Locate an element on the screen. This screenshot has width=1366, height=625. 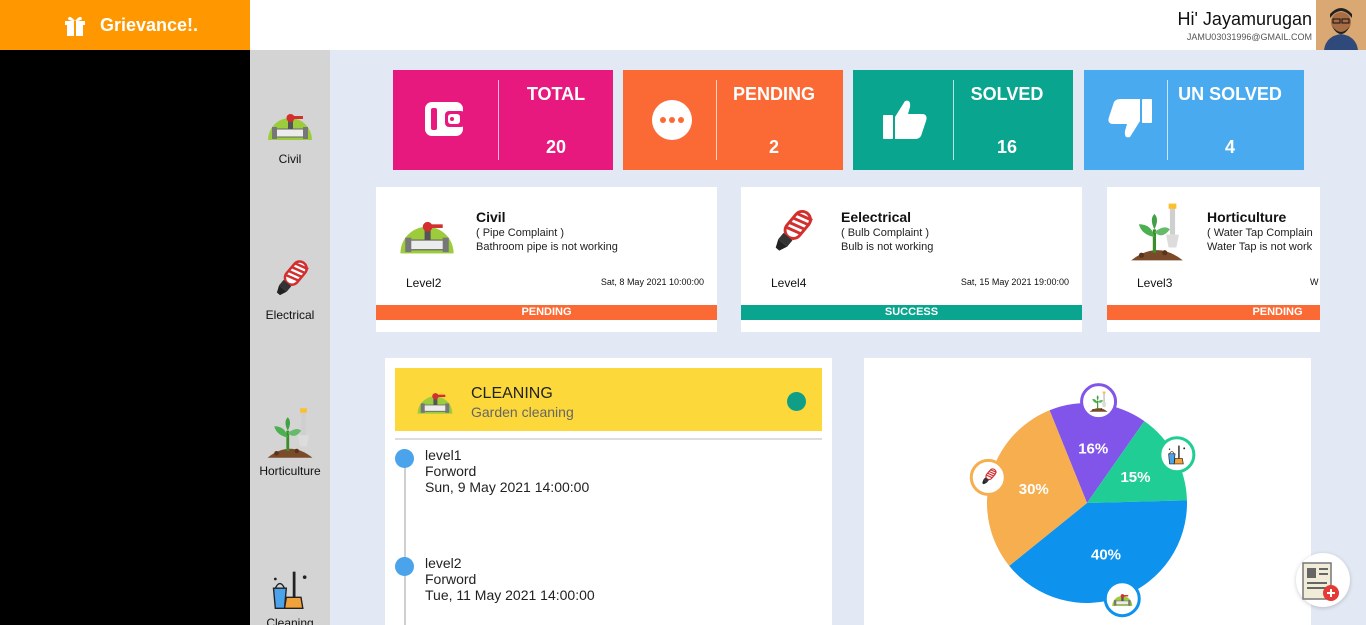
user-greeting: Hi' Jayamurugan is located at coordinates (1245, 19).